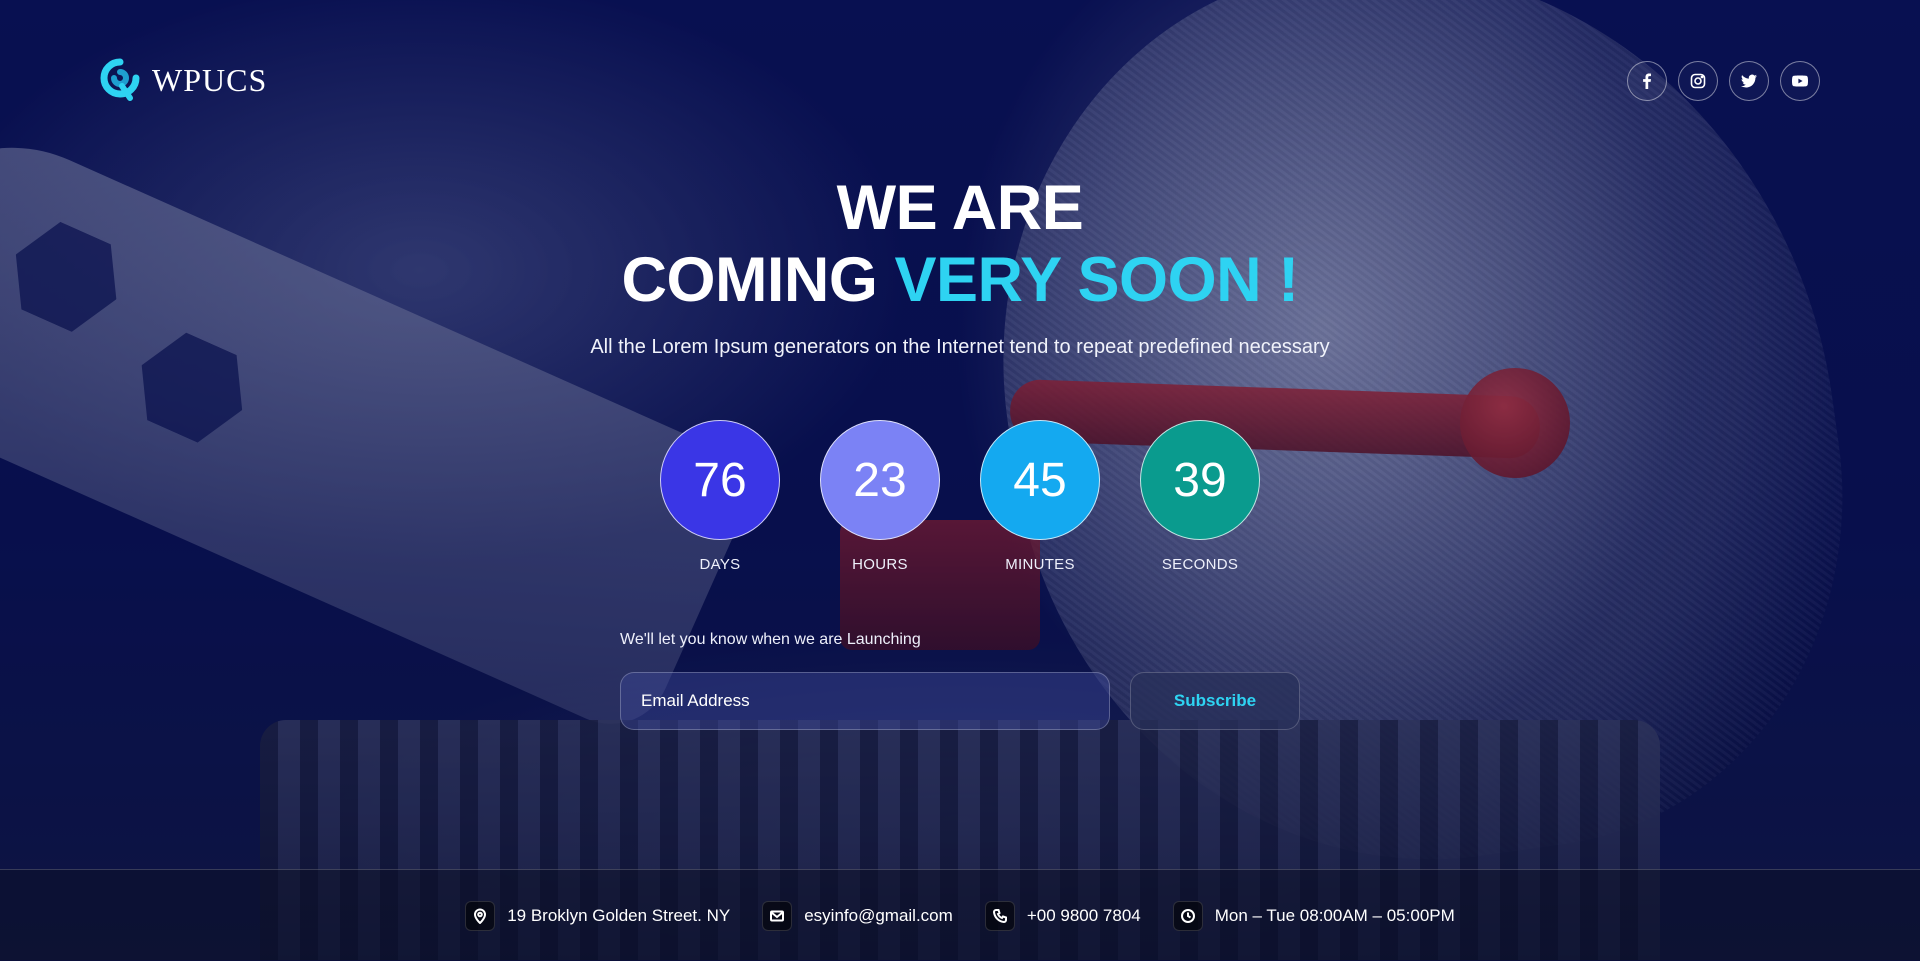  What do you see at coordinates (1723, 81) in the screenshot?
I see `social-links` at bounding box center [1723, 81].